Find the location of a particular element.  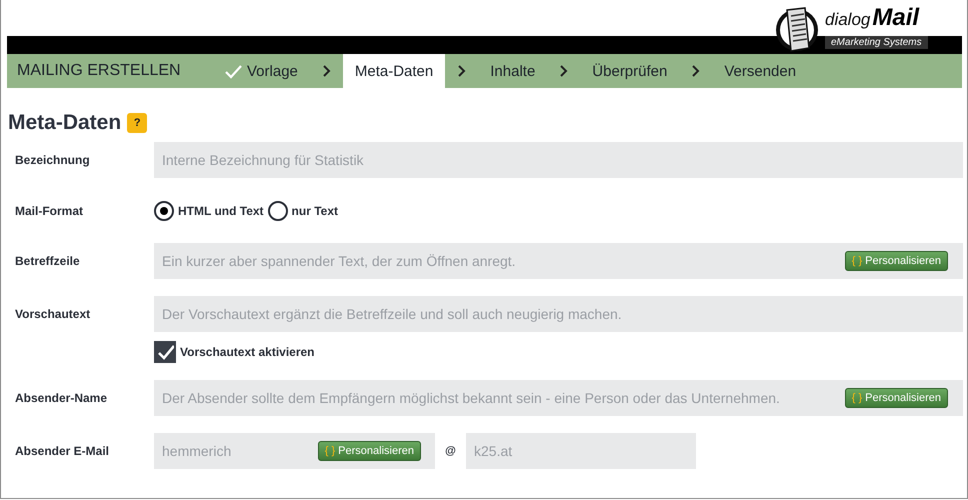

newspaper-logo-icon is located at coordinates (797, 29).